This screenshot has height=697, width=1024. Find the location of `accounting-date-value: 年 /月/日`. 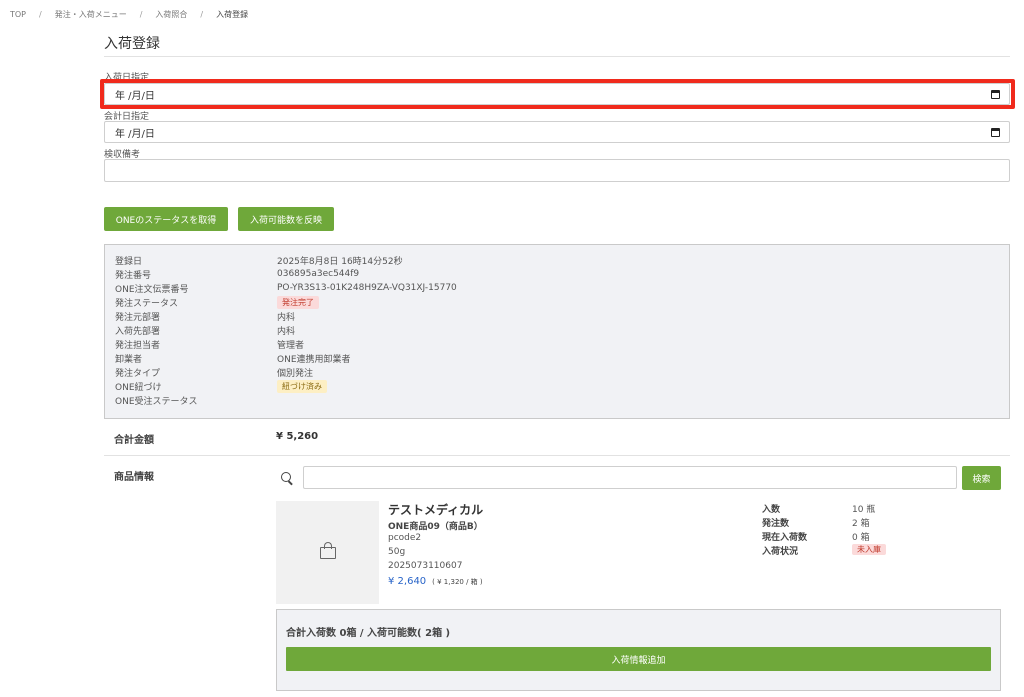

accounting-date-value: 年 /月/日 is located at coordinates (135, 134).